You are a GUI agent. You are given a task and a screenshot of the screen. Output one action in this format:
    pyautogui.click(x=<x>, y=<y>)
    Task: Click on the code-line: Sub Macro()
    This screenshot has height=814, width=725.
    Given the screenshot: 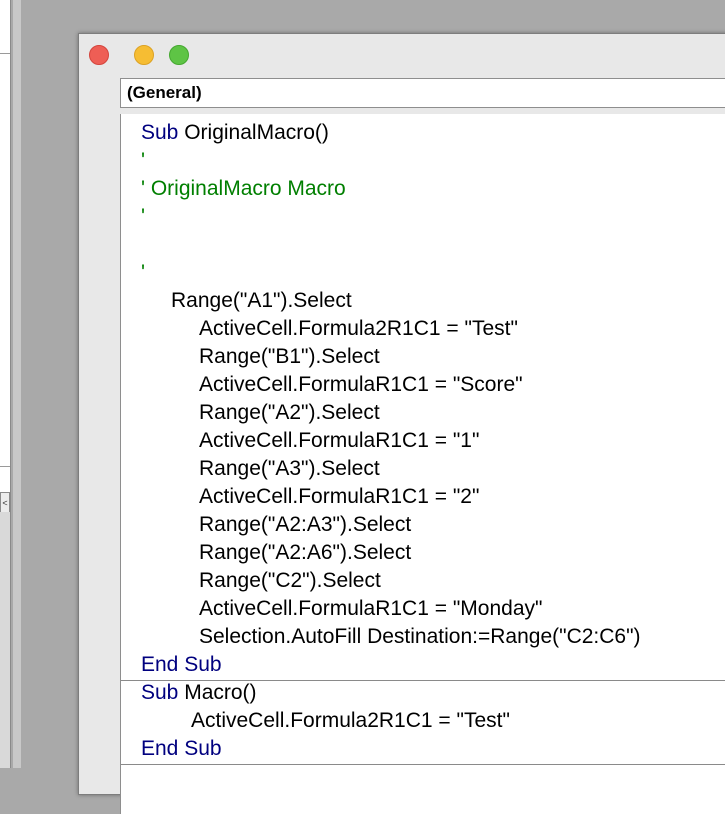 What is the action you would take?
    pyautogui.click(x=199, y=693)
    